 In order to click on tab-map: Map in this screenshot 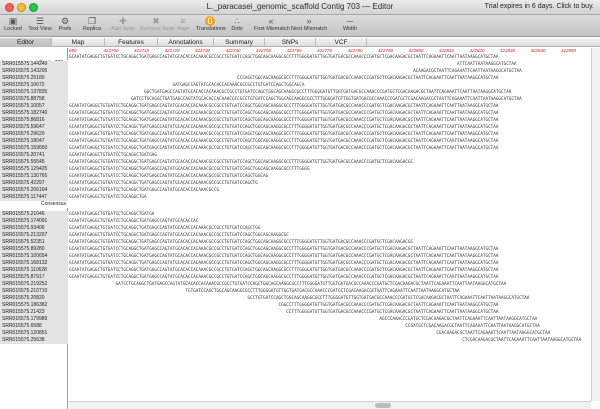, I will do `click(78, 42)`.